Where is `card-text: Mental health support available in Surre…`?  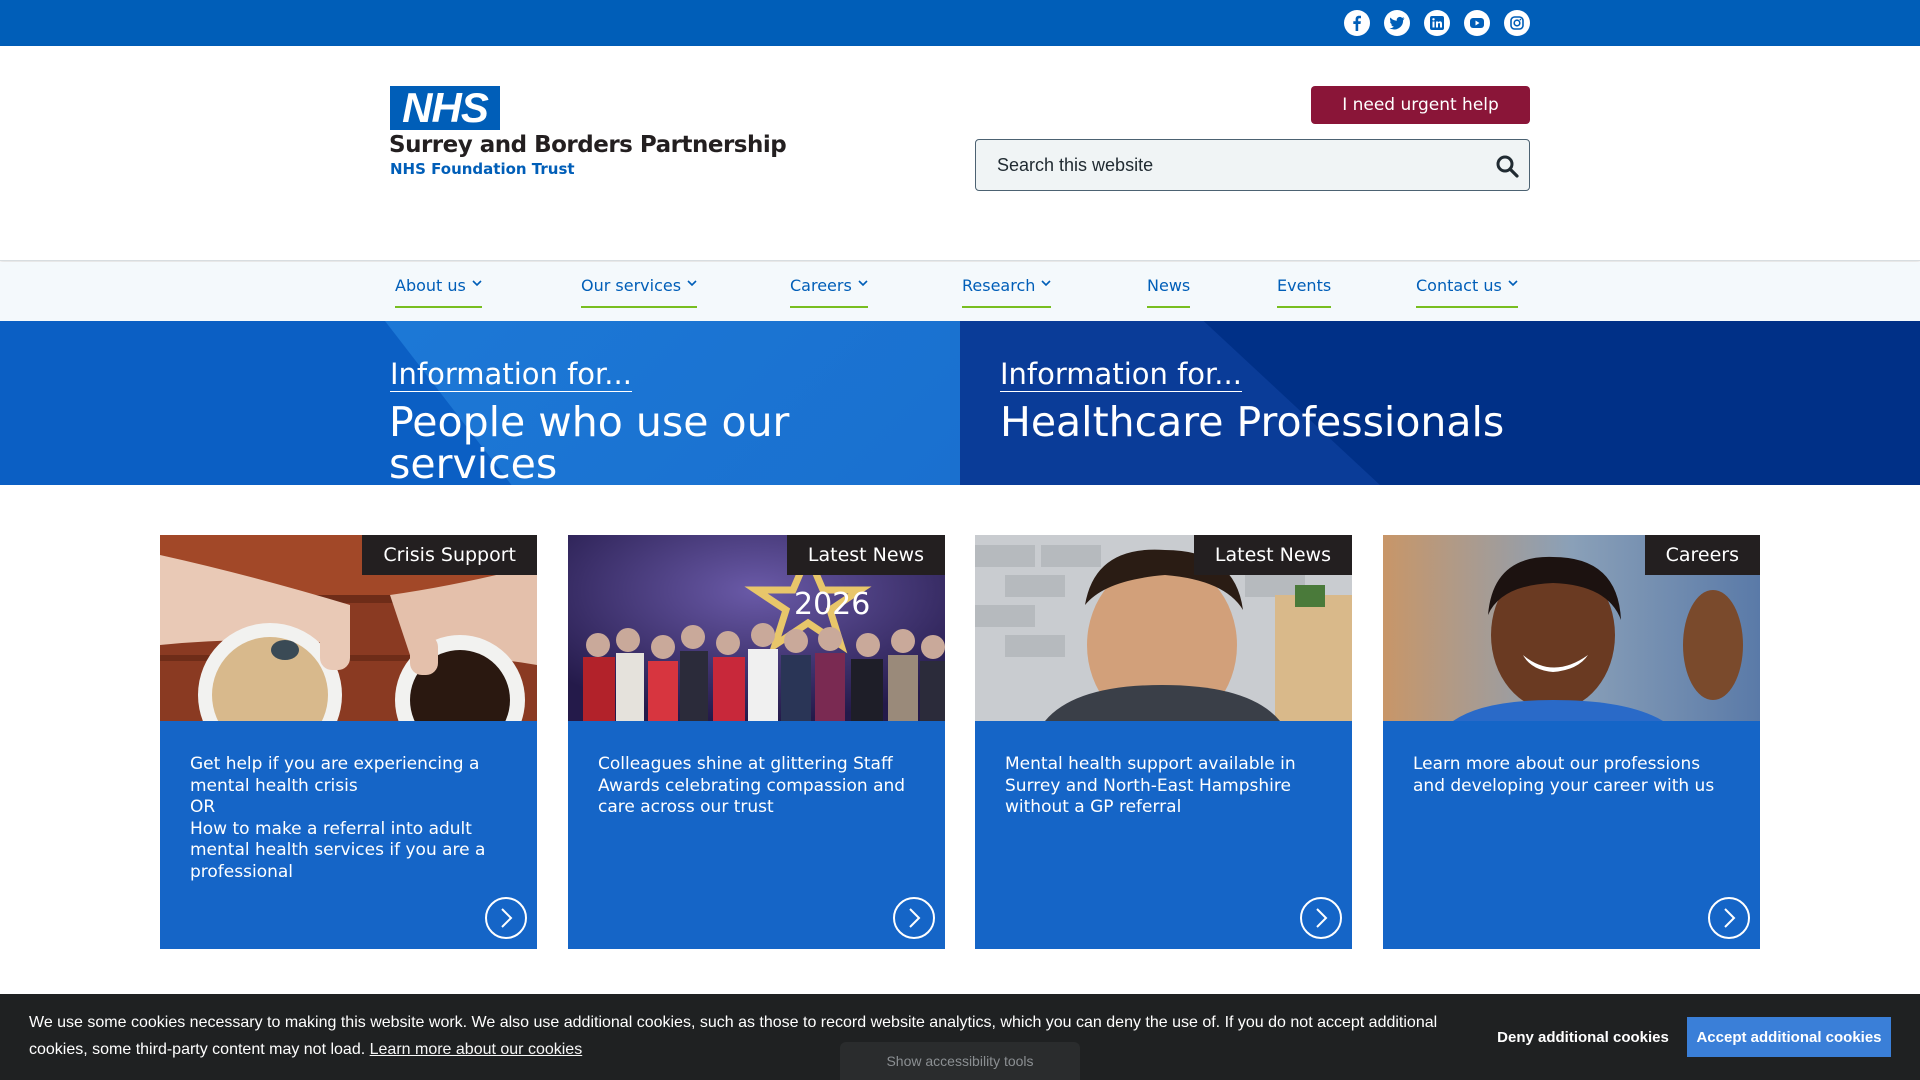
card-text: Mental health support available in Surre… is located at coordinates (1150, 785).